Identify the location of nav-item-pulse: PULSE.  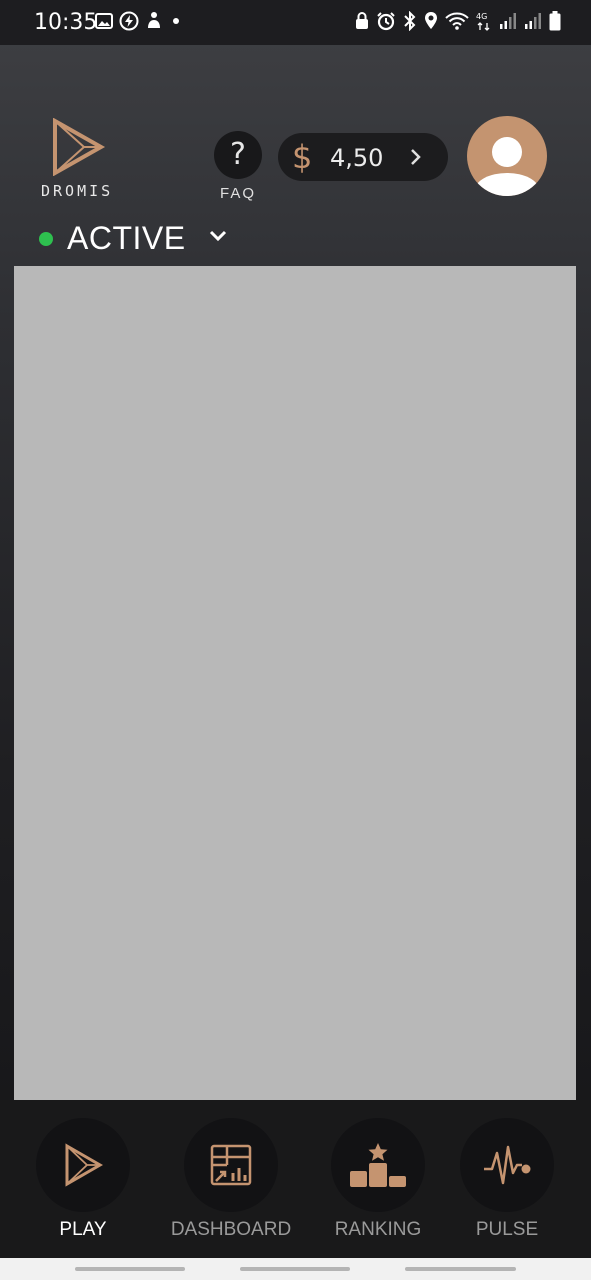
(507, 1179).